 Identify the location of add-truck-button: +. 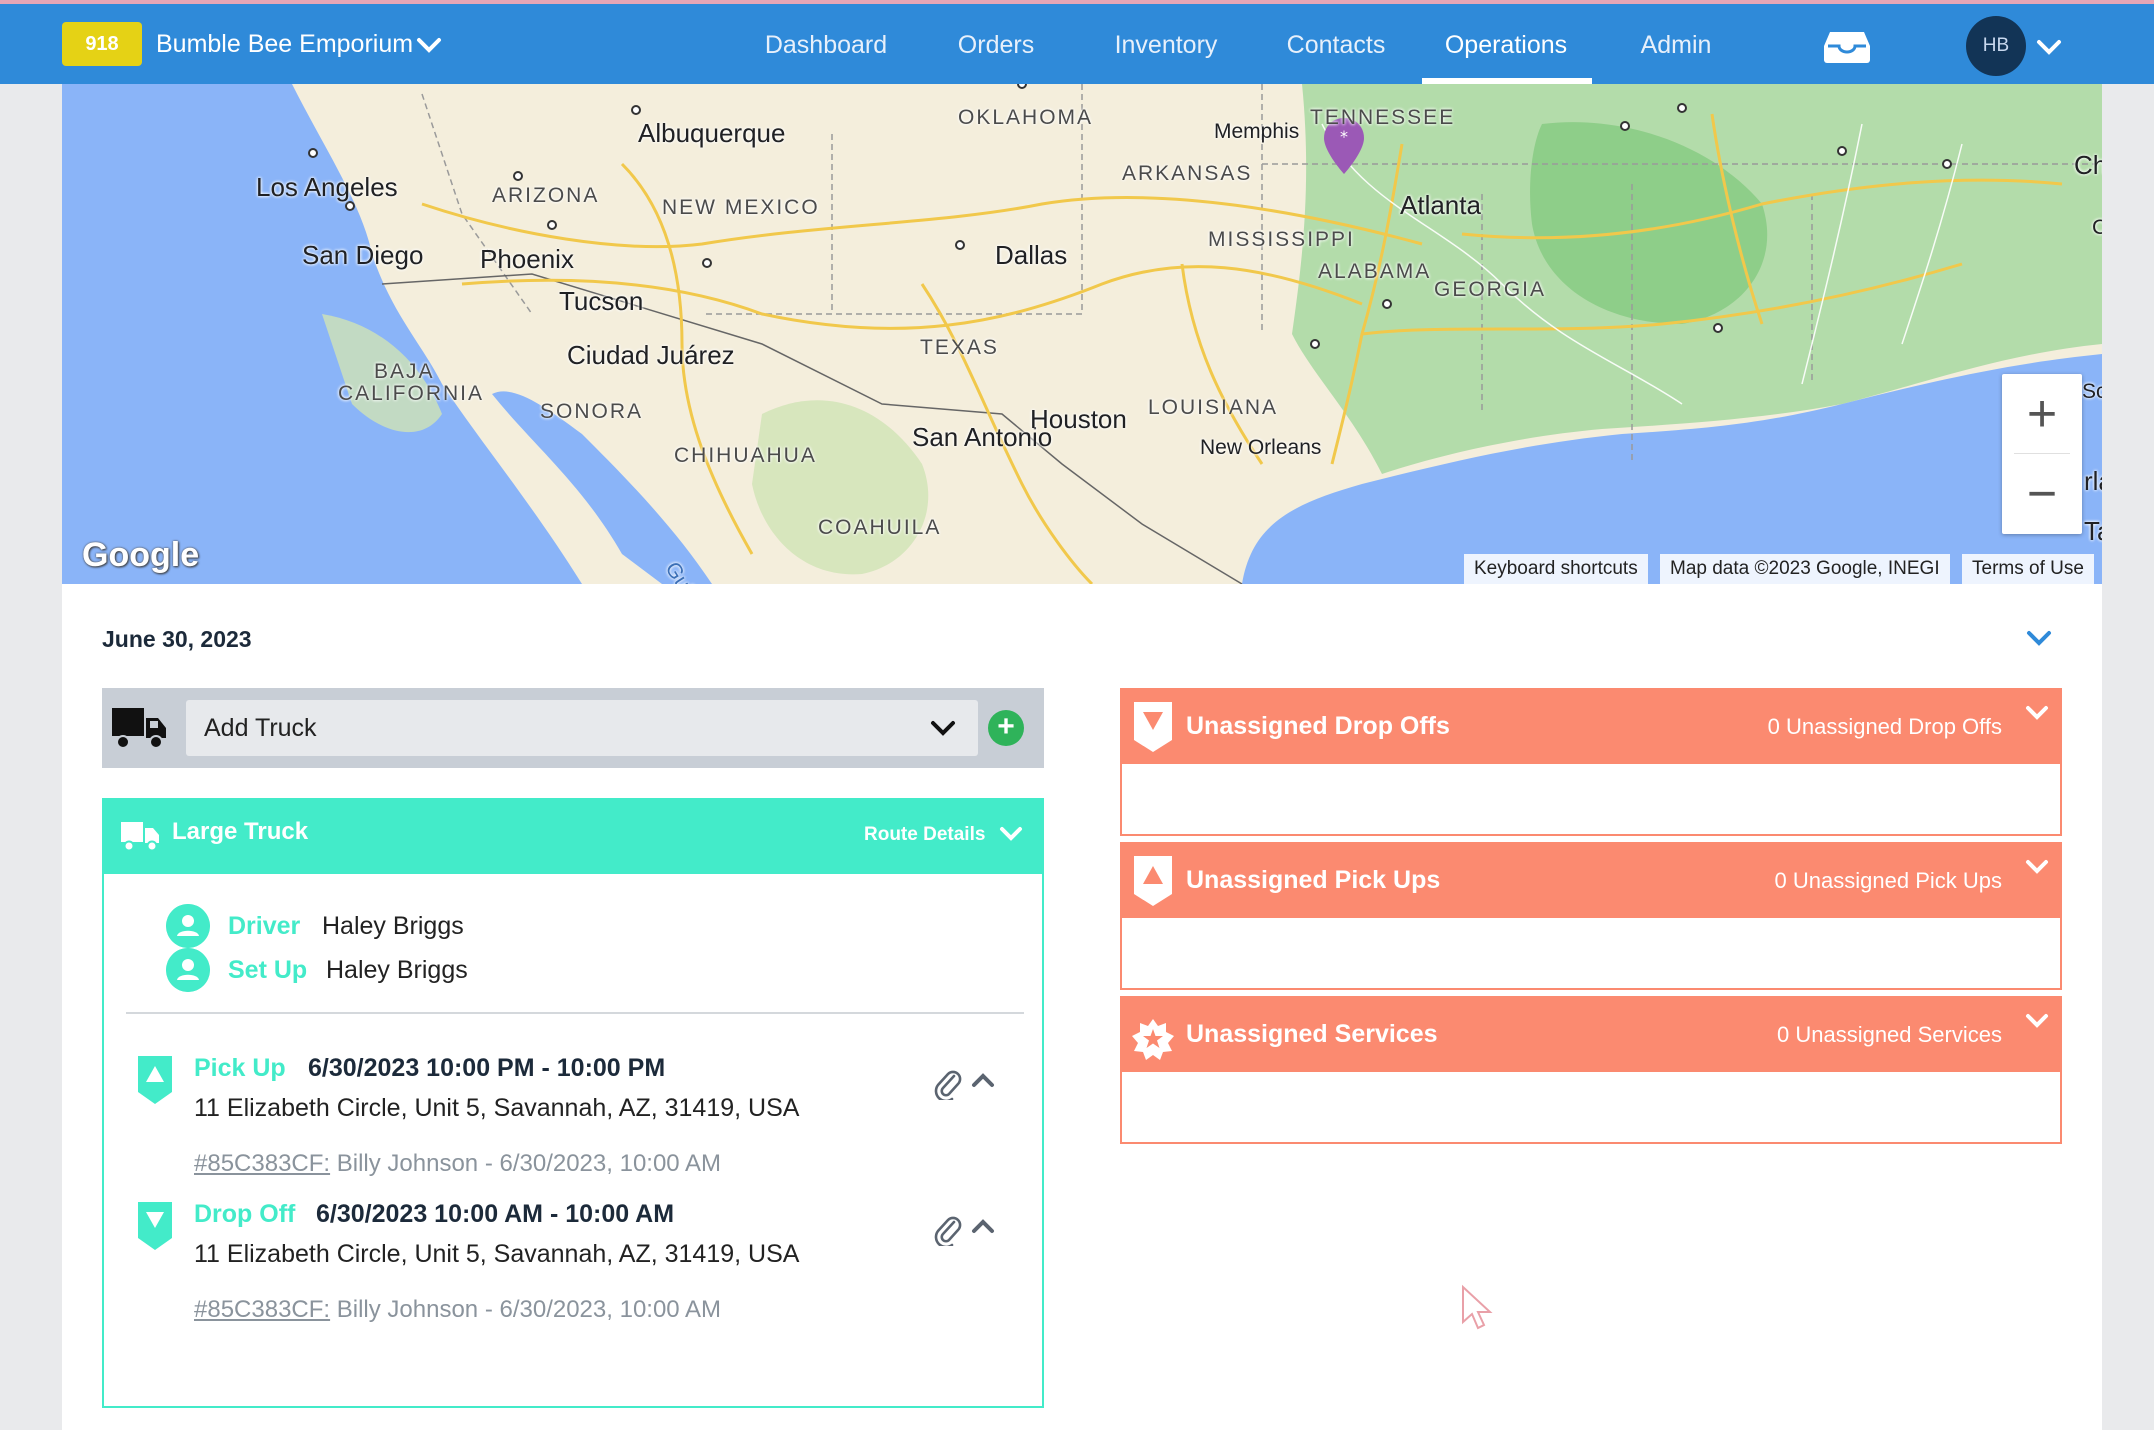
(1006, 728).